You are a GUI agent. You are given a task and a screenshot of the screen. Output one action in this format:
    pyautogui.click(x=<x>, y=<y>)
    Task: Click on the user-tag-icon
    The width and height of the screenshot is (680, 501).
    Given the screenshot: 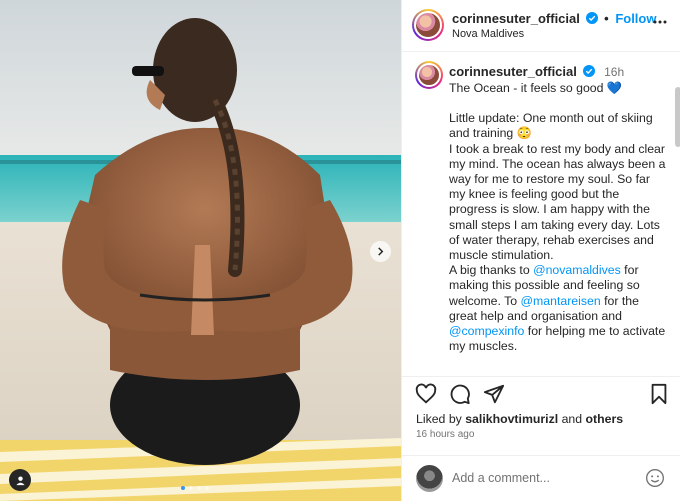 What is the action you would take?
    pyautogui.click(x=20, y=480)
    